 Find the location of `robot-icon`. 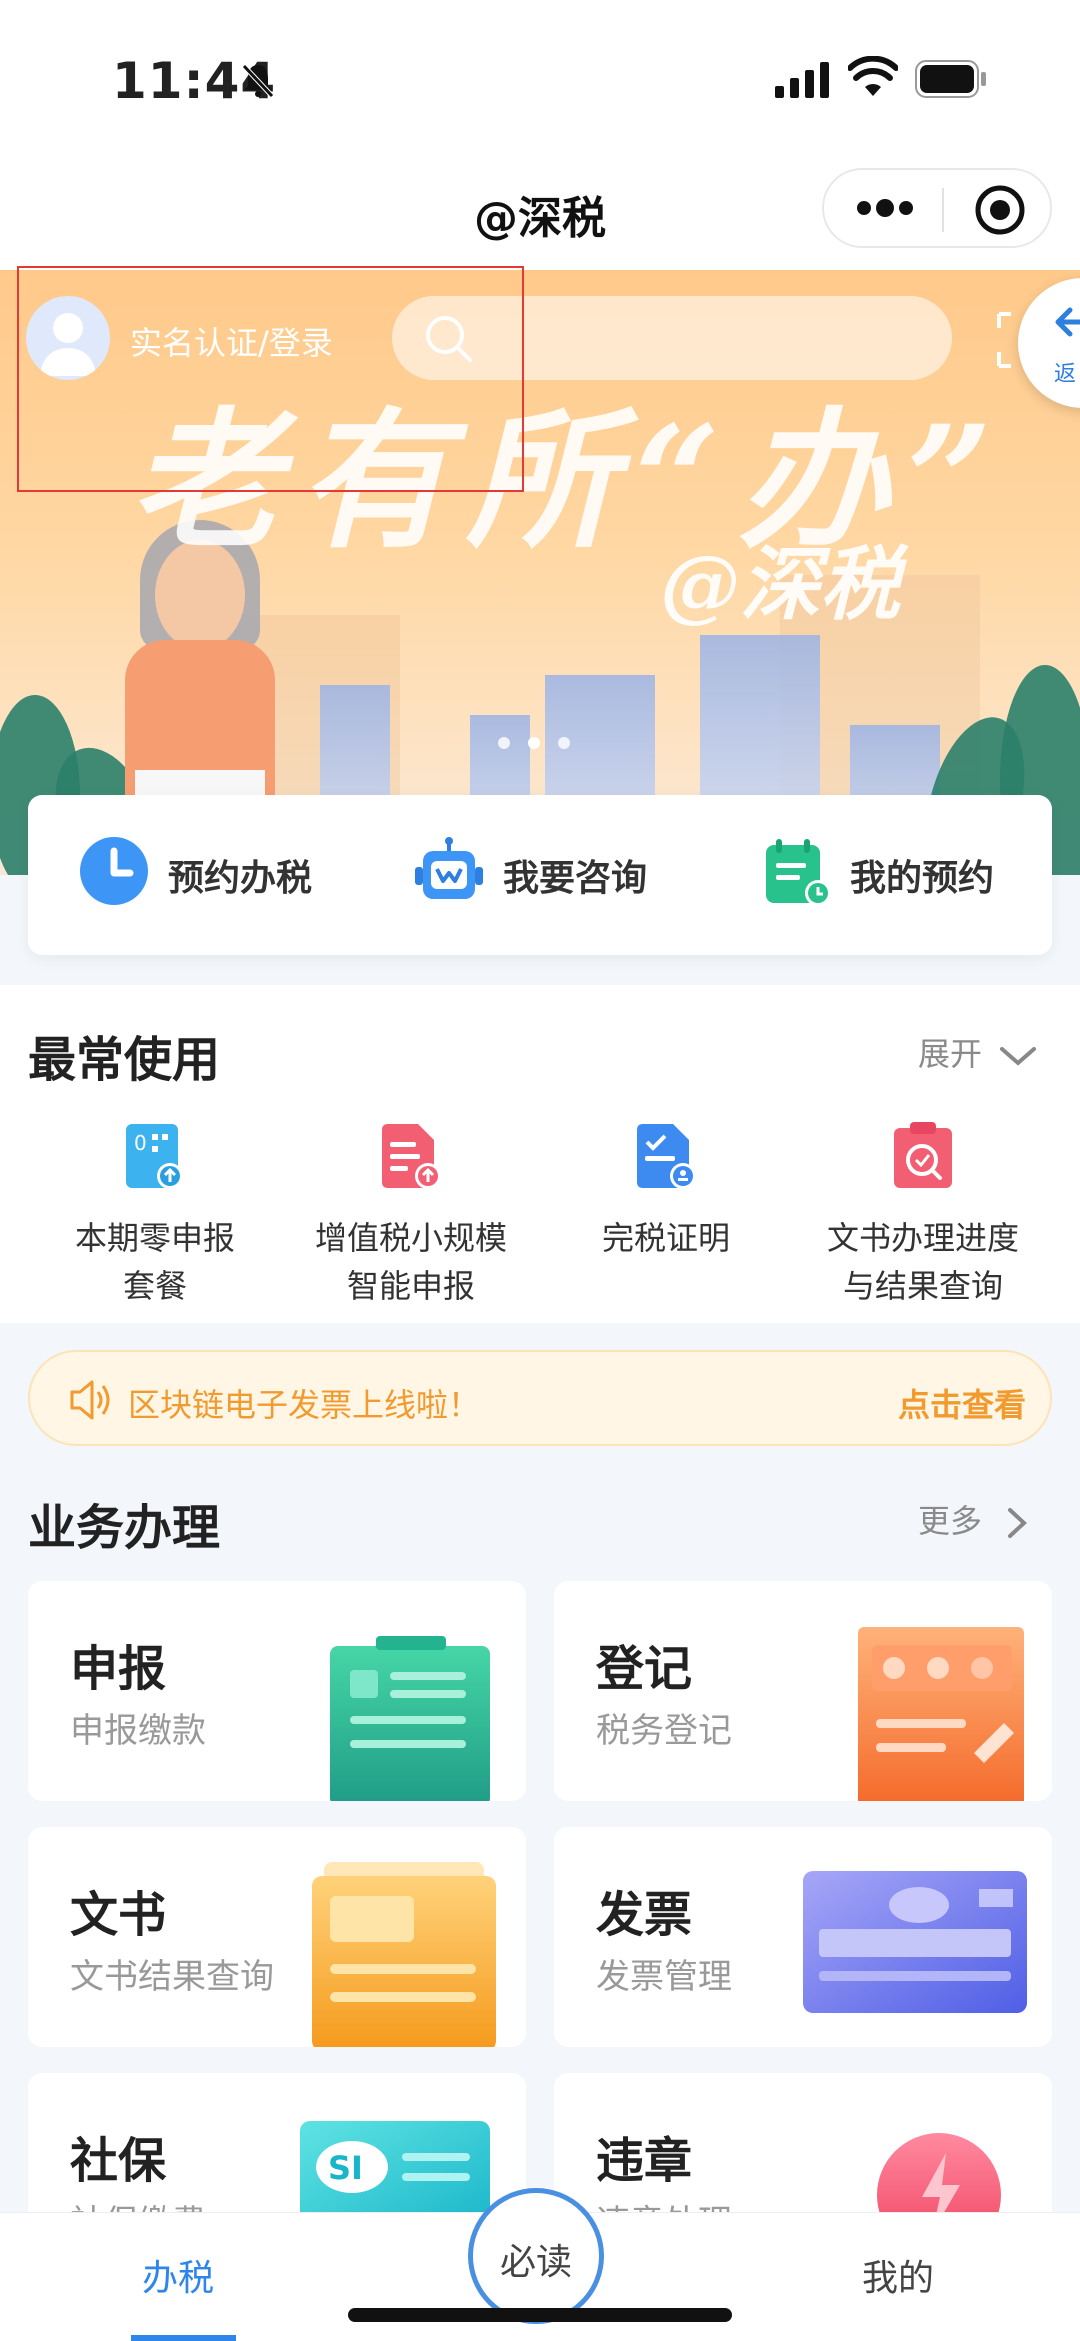

robot-icon is located at coordinates (449, 868).